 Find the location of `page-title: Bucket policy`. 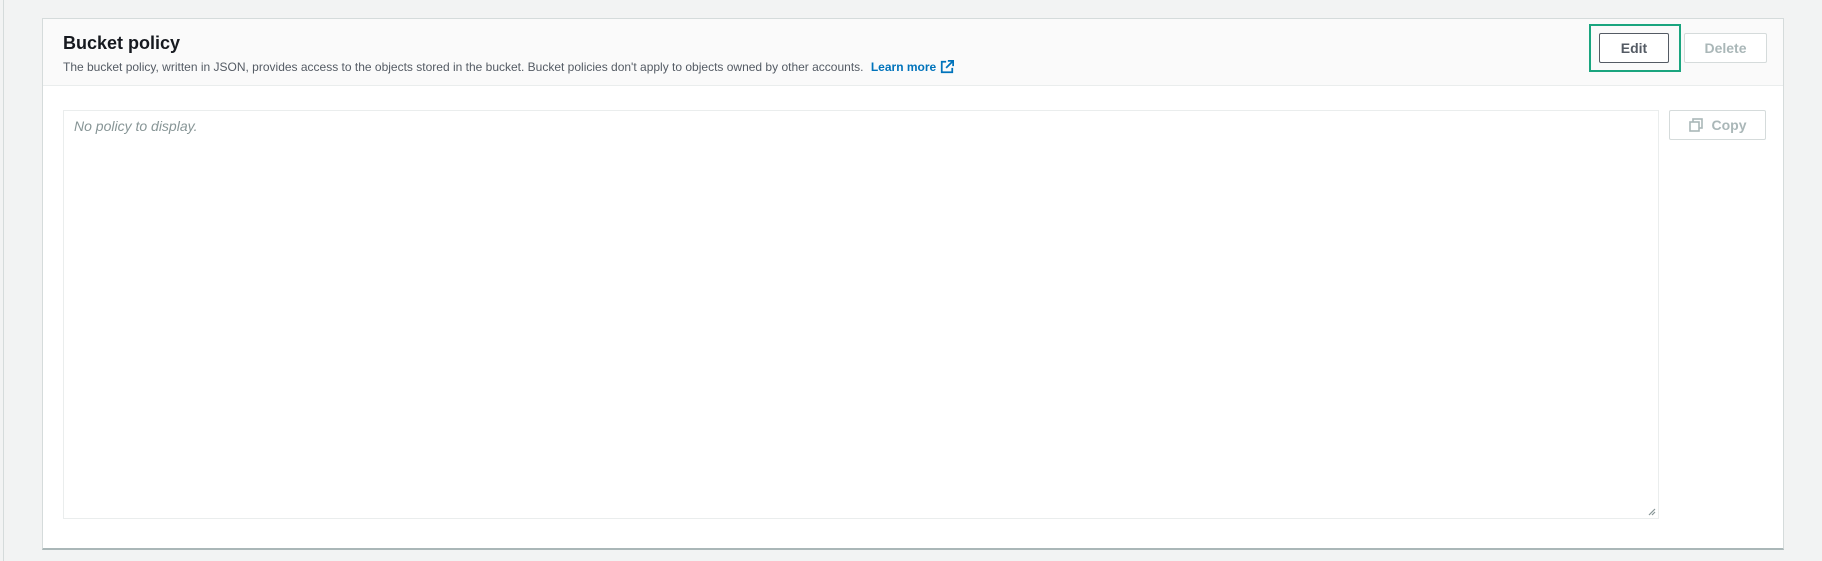

page-title: Bucket policy is located at coordinates (122, 43).